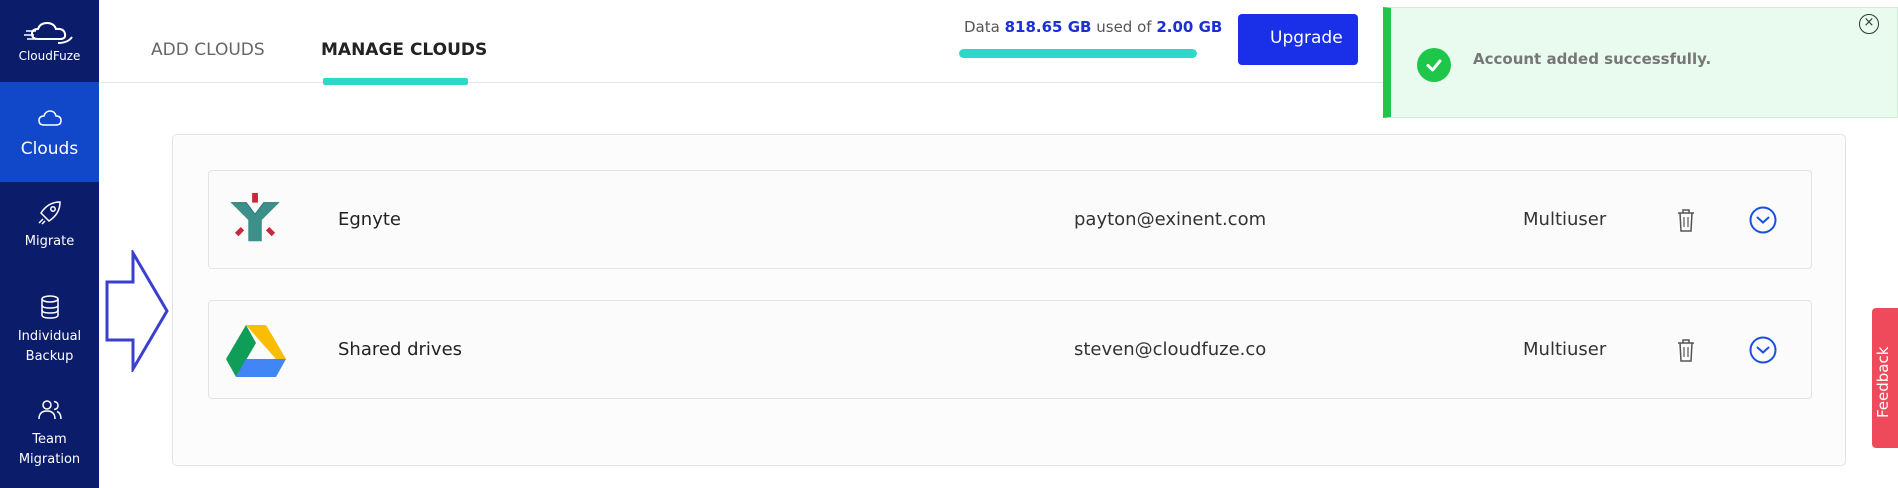 This screenshot has height=488, width=1898. What do you see at coordinates (395, 81) in the screenshot?
I see `active-tab-indicator` at bounding box center [395, 81].